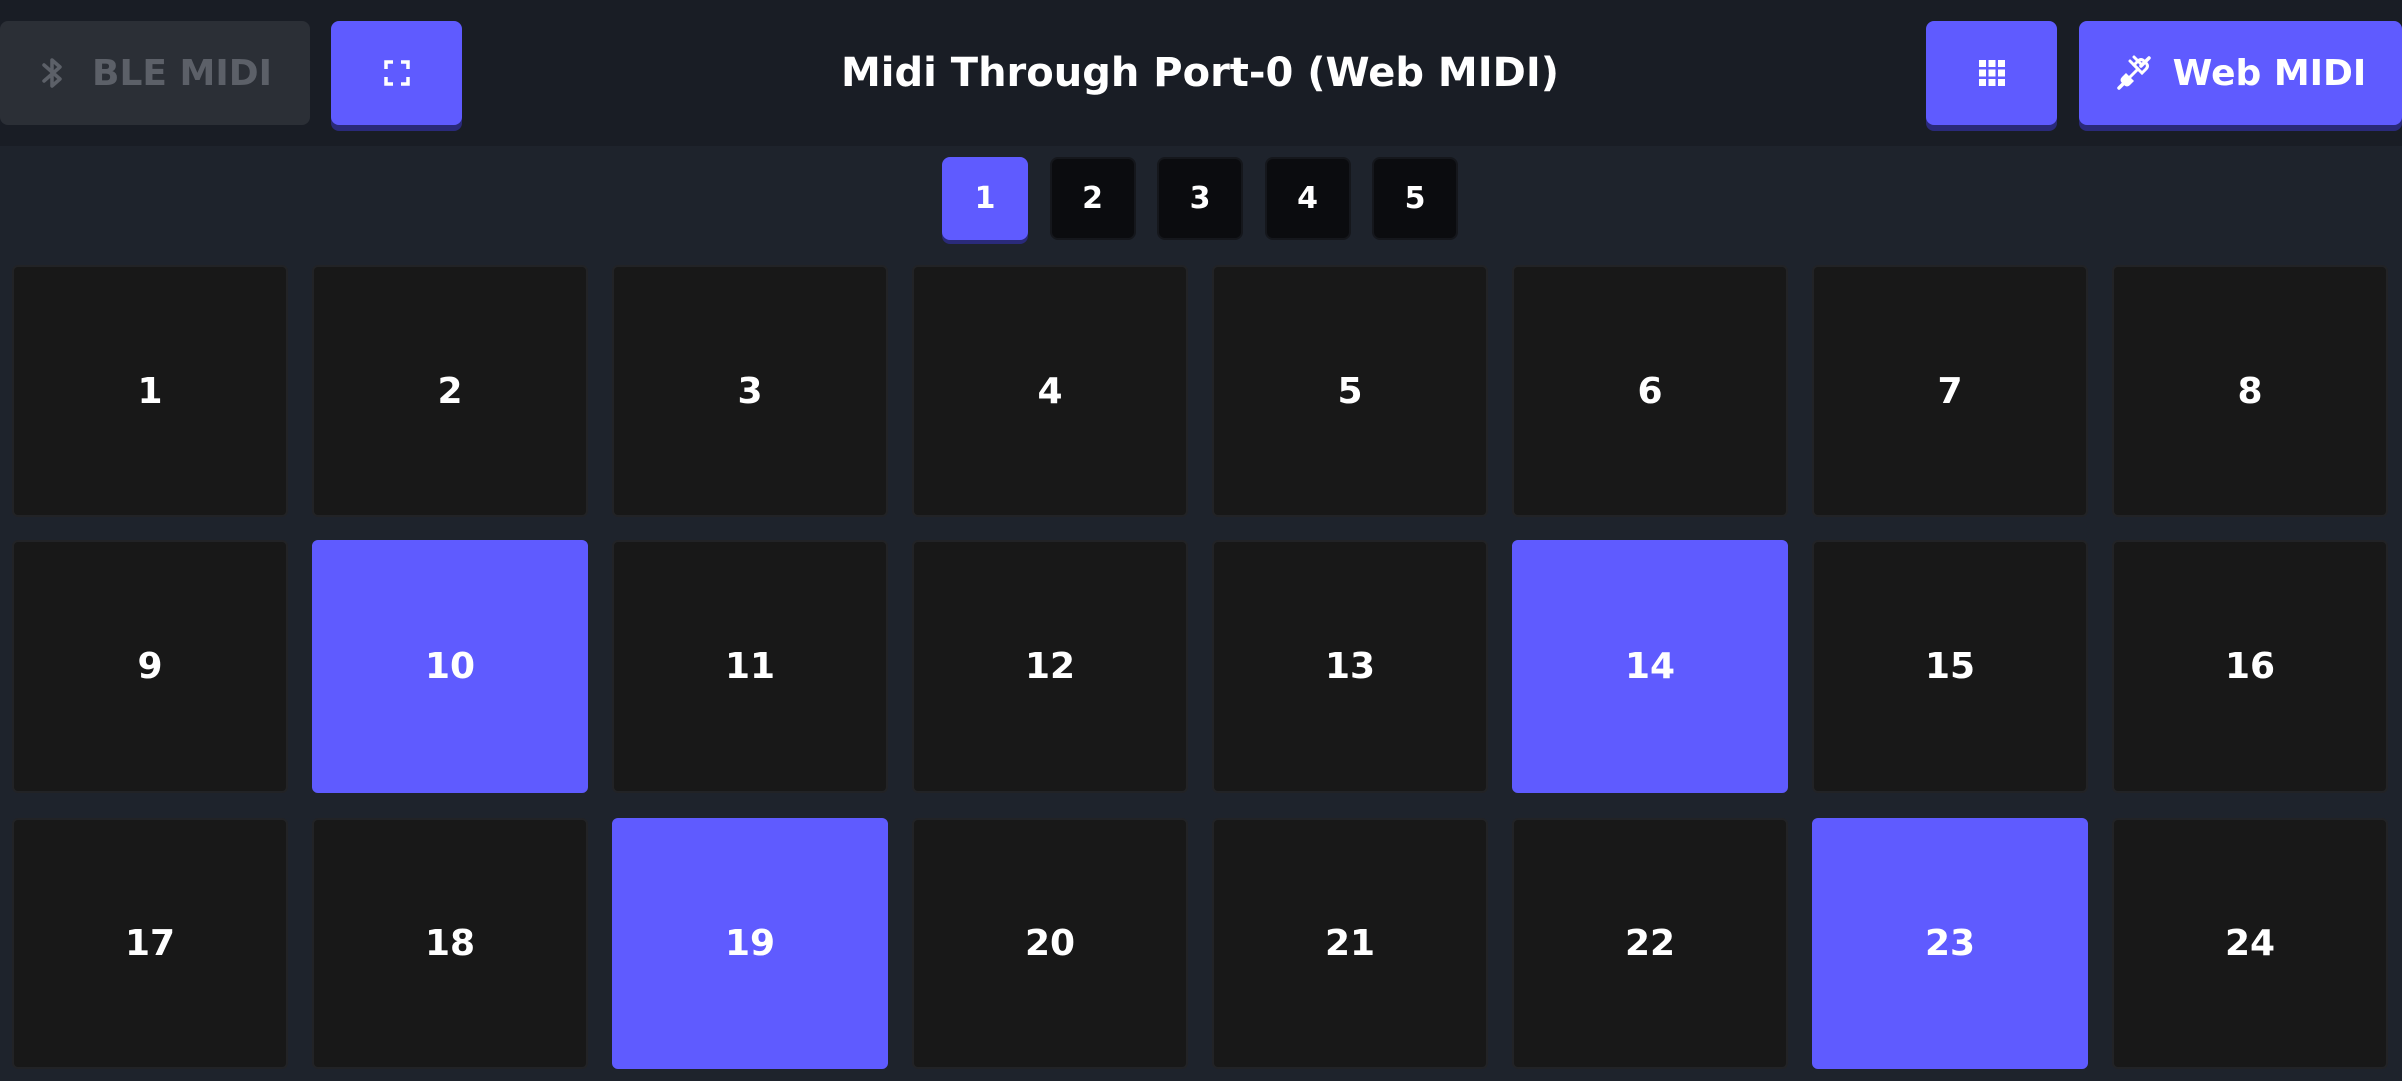 The height and width of the screenshot is (1081, 2402). I want to click on pad-label: 23, so click(1950, 943).